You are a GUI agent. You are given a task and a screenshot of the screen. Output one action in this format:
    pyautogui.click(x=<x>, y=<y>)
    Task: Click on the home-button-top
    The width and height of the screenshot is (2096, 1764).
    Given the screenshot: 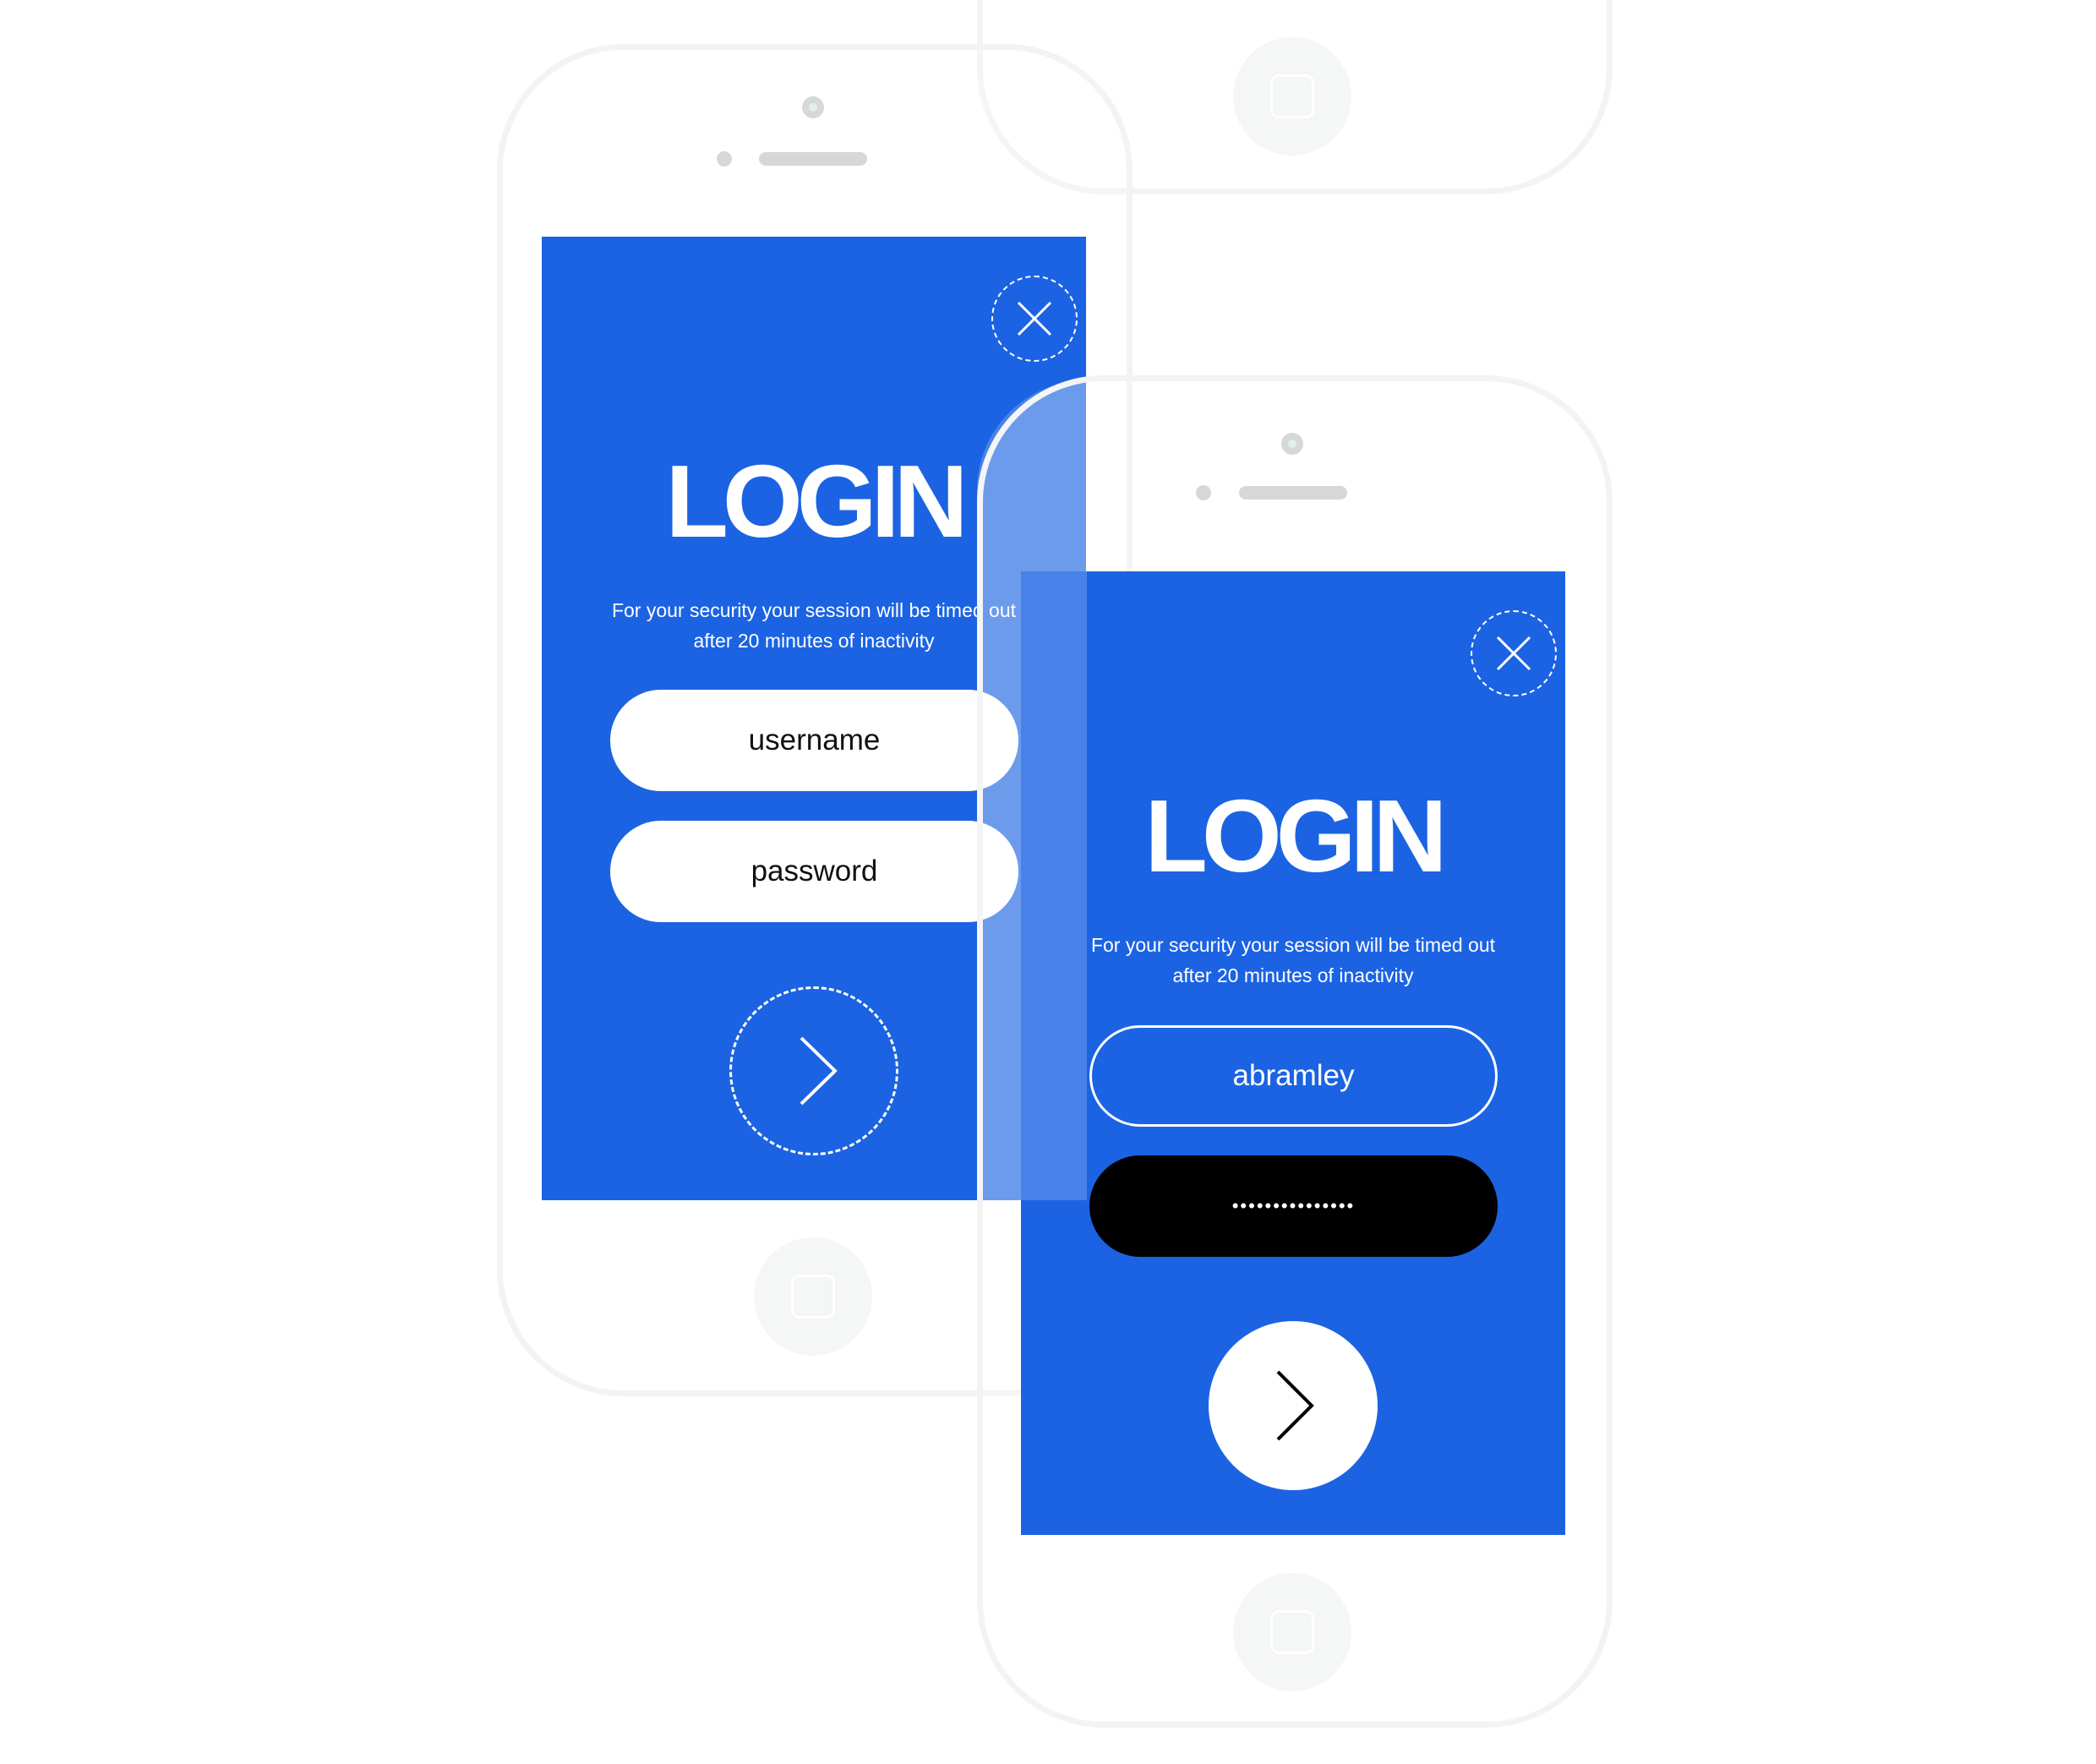 What is the action you would take?
    pyautogui.click(x=1292, y=96)
    